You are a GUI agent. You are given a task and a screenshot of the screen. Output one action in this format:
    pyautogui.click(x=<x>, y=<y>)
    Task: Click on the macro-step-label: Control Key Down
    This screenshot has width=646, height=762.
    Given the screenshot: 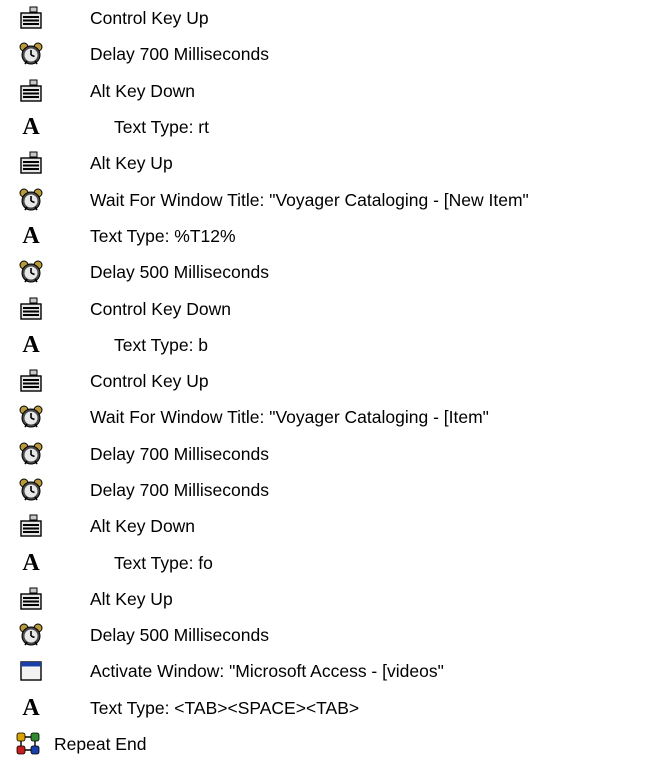 What is the action you would take?
    pyautogui.click(x=161, y=308)
    